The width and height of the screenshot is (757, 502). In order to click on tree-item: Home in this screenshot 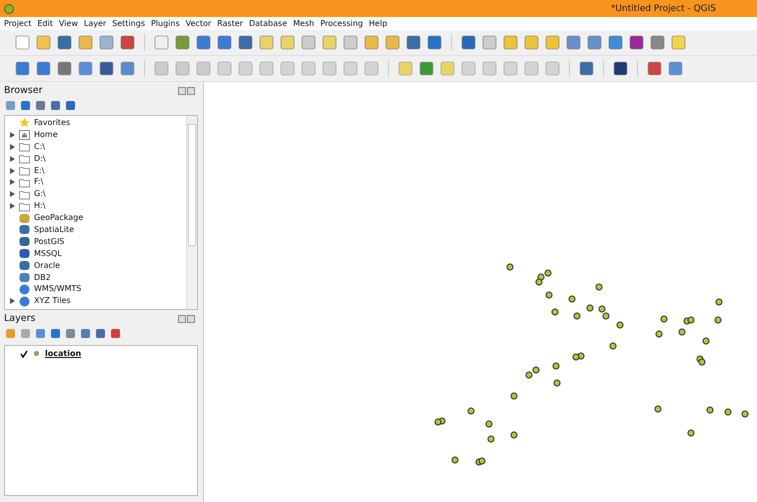, I will do `click(46, 135)`.